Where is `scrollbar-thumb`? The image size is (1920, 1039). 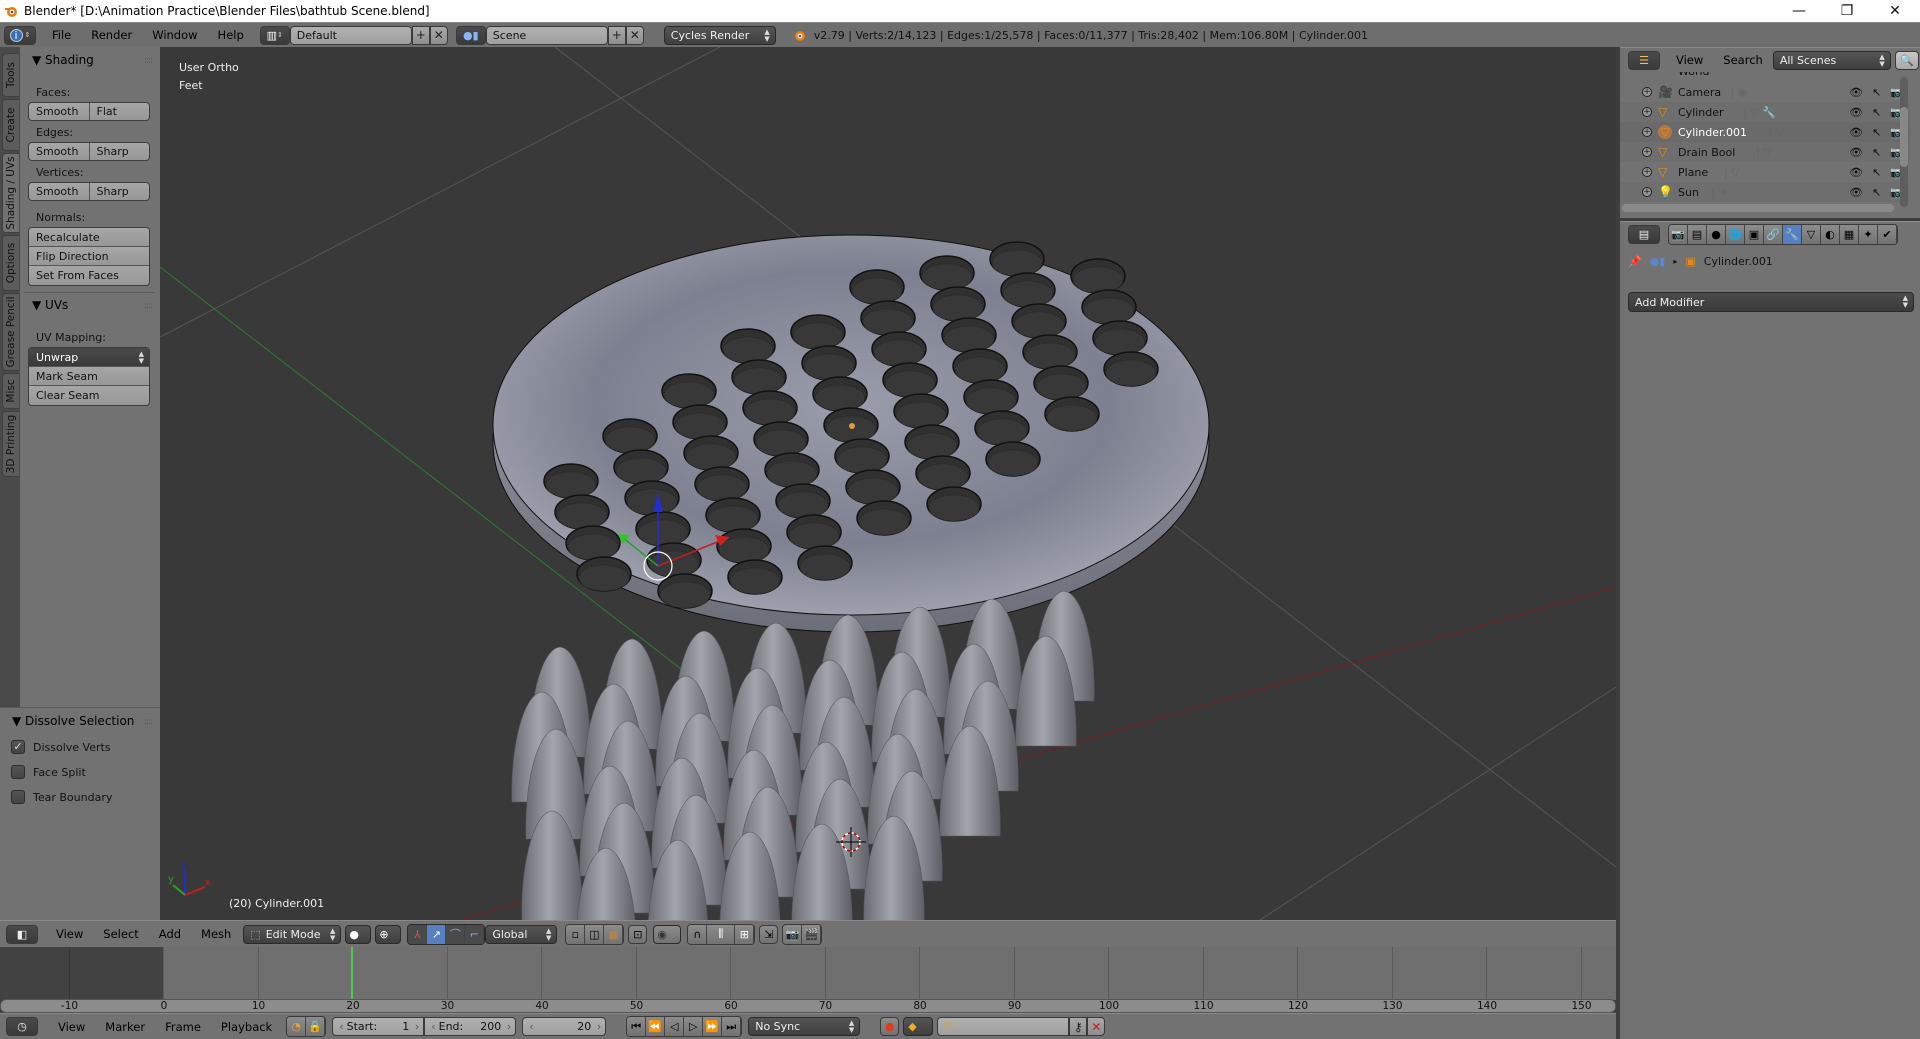
scrollbar-thumb is located at coordinates (1904, 137).